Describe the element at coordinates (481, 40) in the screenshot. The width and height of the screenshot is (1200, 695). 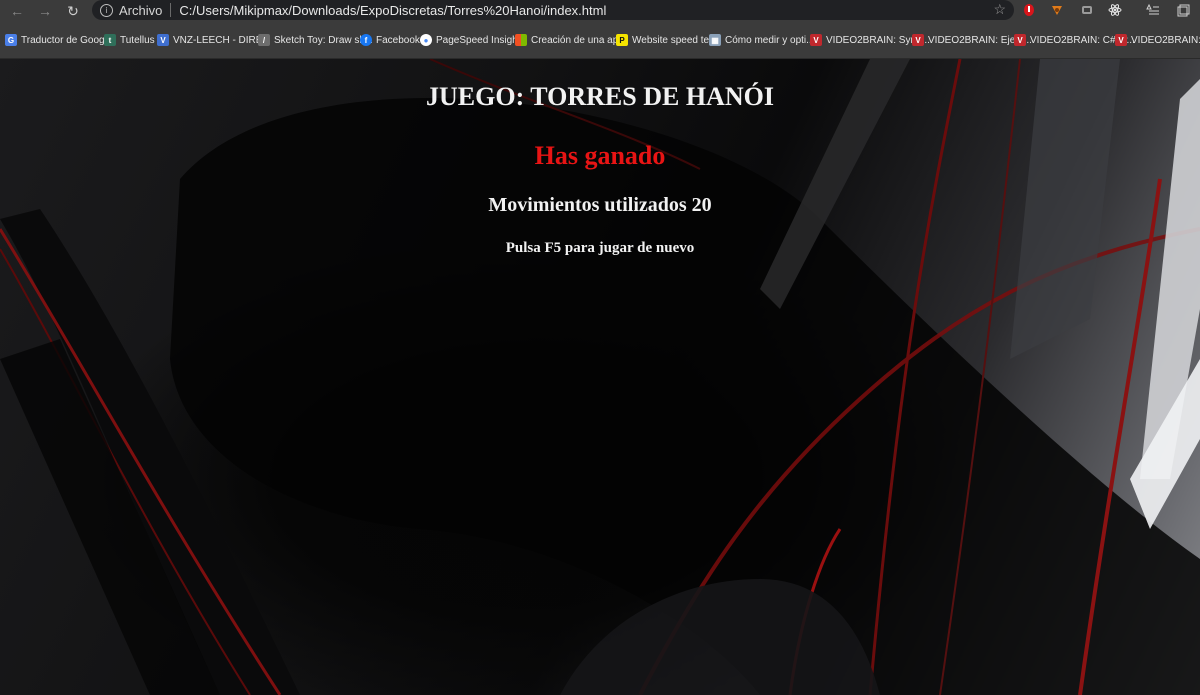
I see `bookmark-label: PageSpeed Insights` at that location.